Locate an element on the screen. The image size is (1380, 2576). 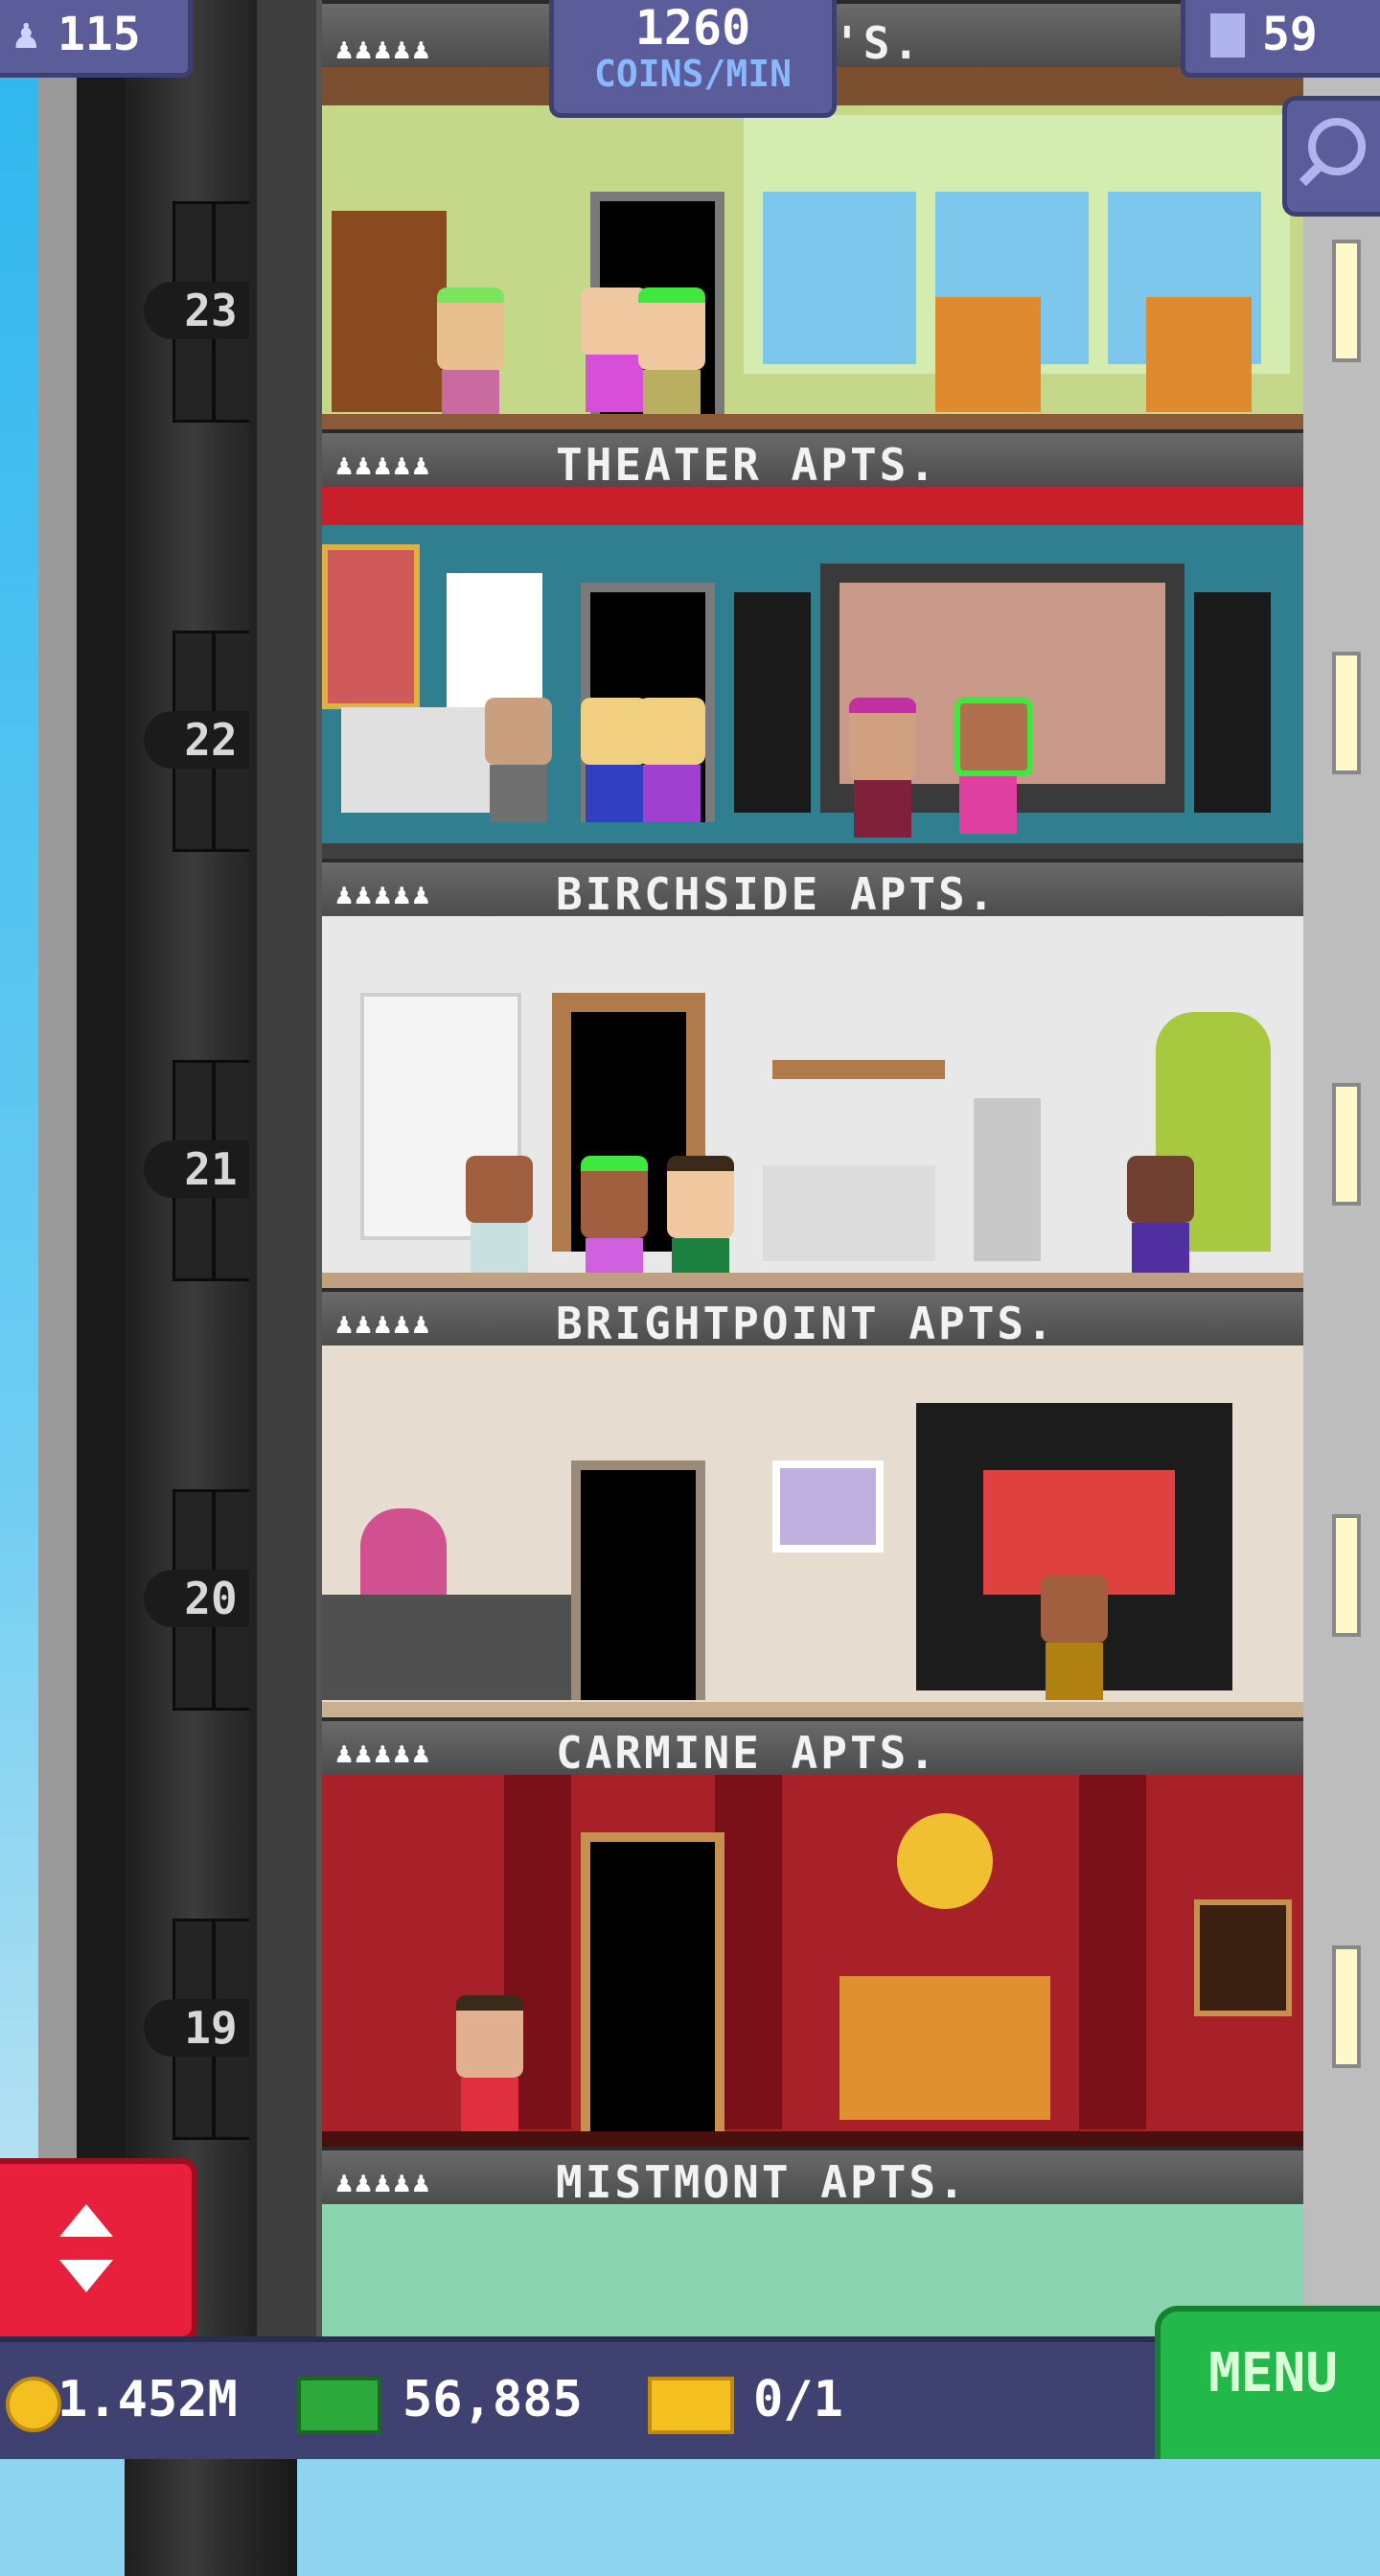
wall-shelf is located at coordinates (858, 1069).